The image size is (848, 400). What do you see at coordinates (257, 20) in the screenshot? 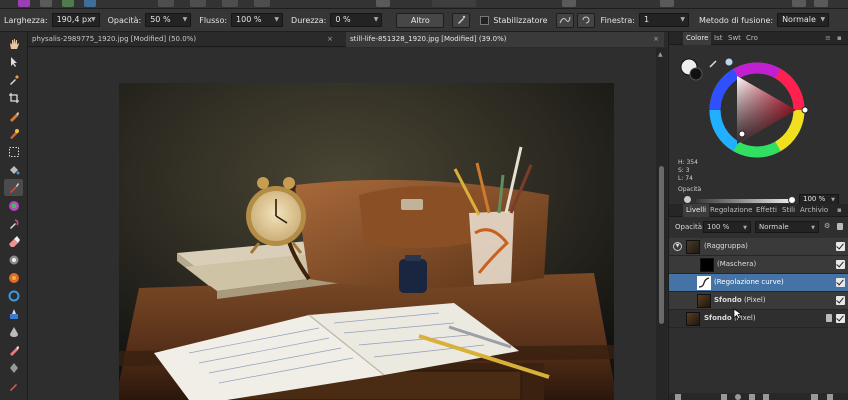
I see `flow-field: 100 % ▼` at bounding box center [257, 20].